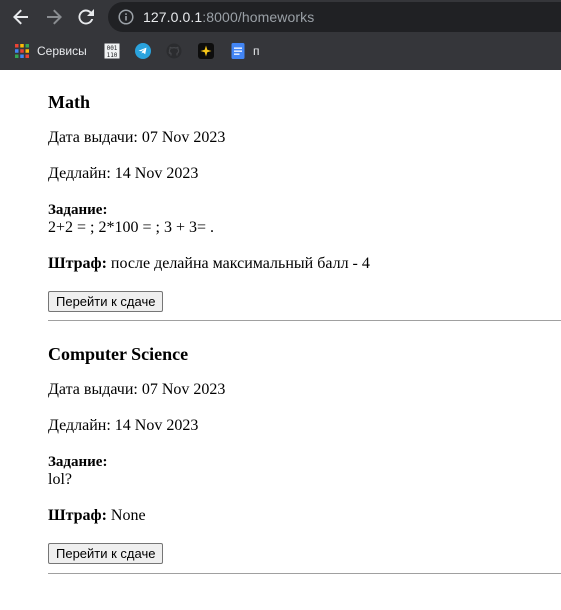 Image resolution: width=561 pixels, height=610 pixels. I want to click on browser-chrome: 127.0.0.1:8000/homeworks Сервисы 001110, so click(280, 35).